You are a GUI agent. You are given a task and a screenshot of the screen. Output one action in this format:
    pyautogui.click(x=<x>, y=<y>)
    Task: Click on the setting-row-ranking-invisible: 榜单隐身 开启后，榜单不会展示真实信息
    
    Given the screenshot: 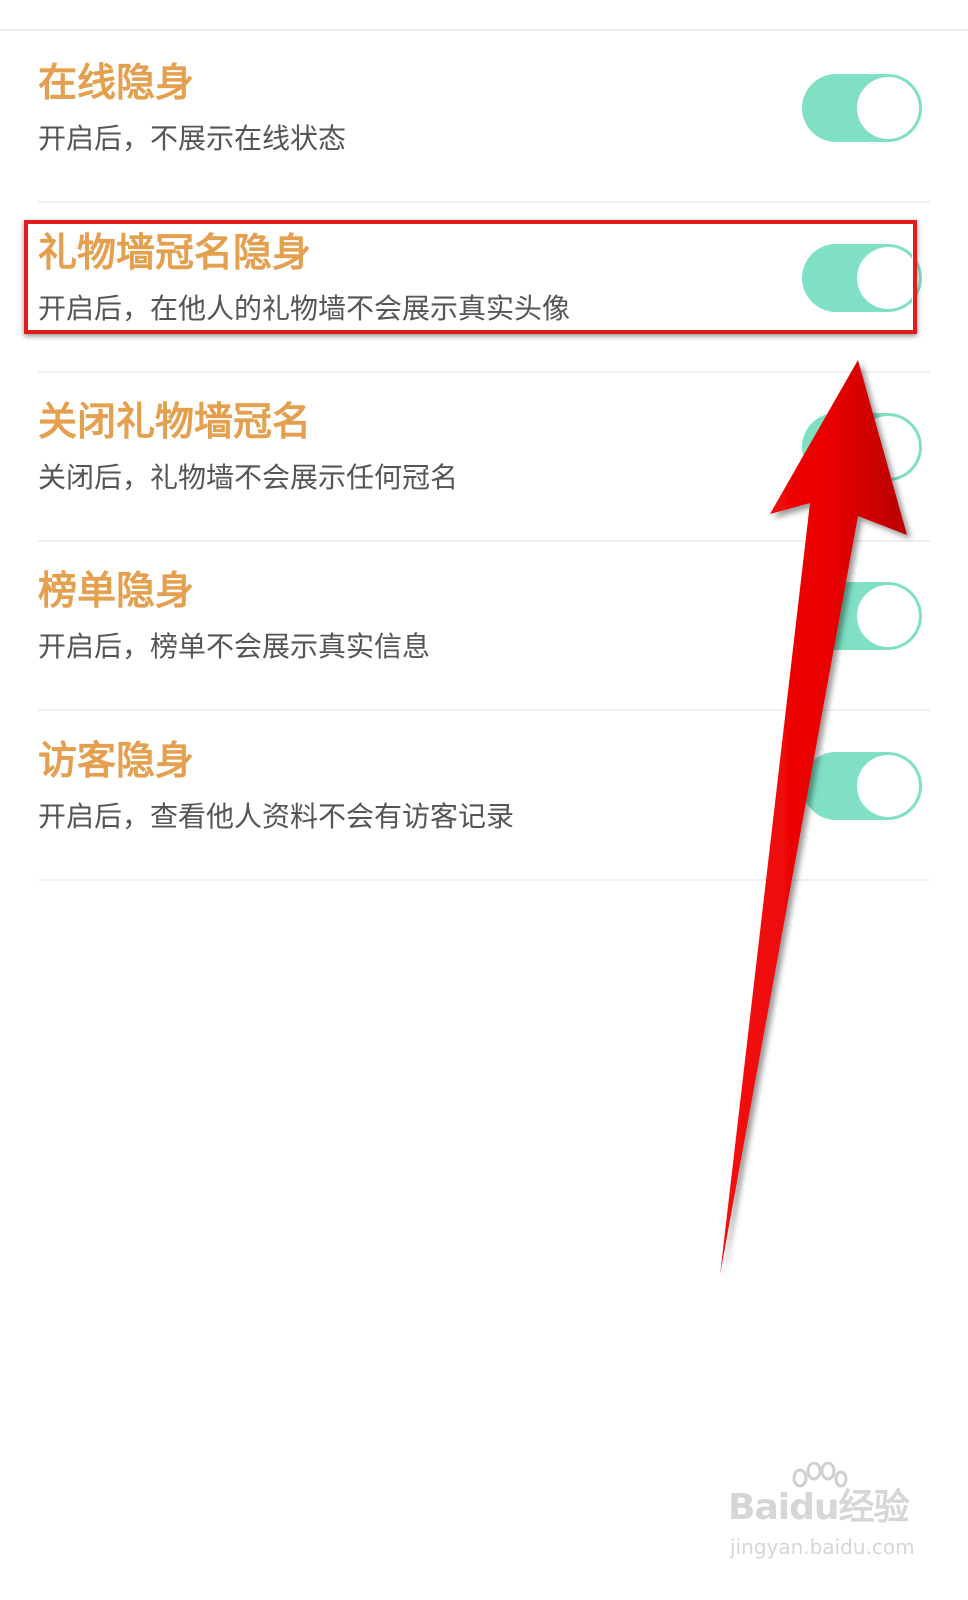 What is the action you would take?
    pyautogui.click(x=484, y=624)
    